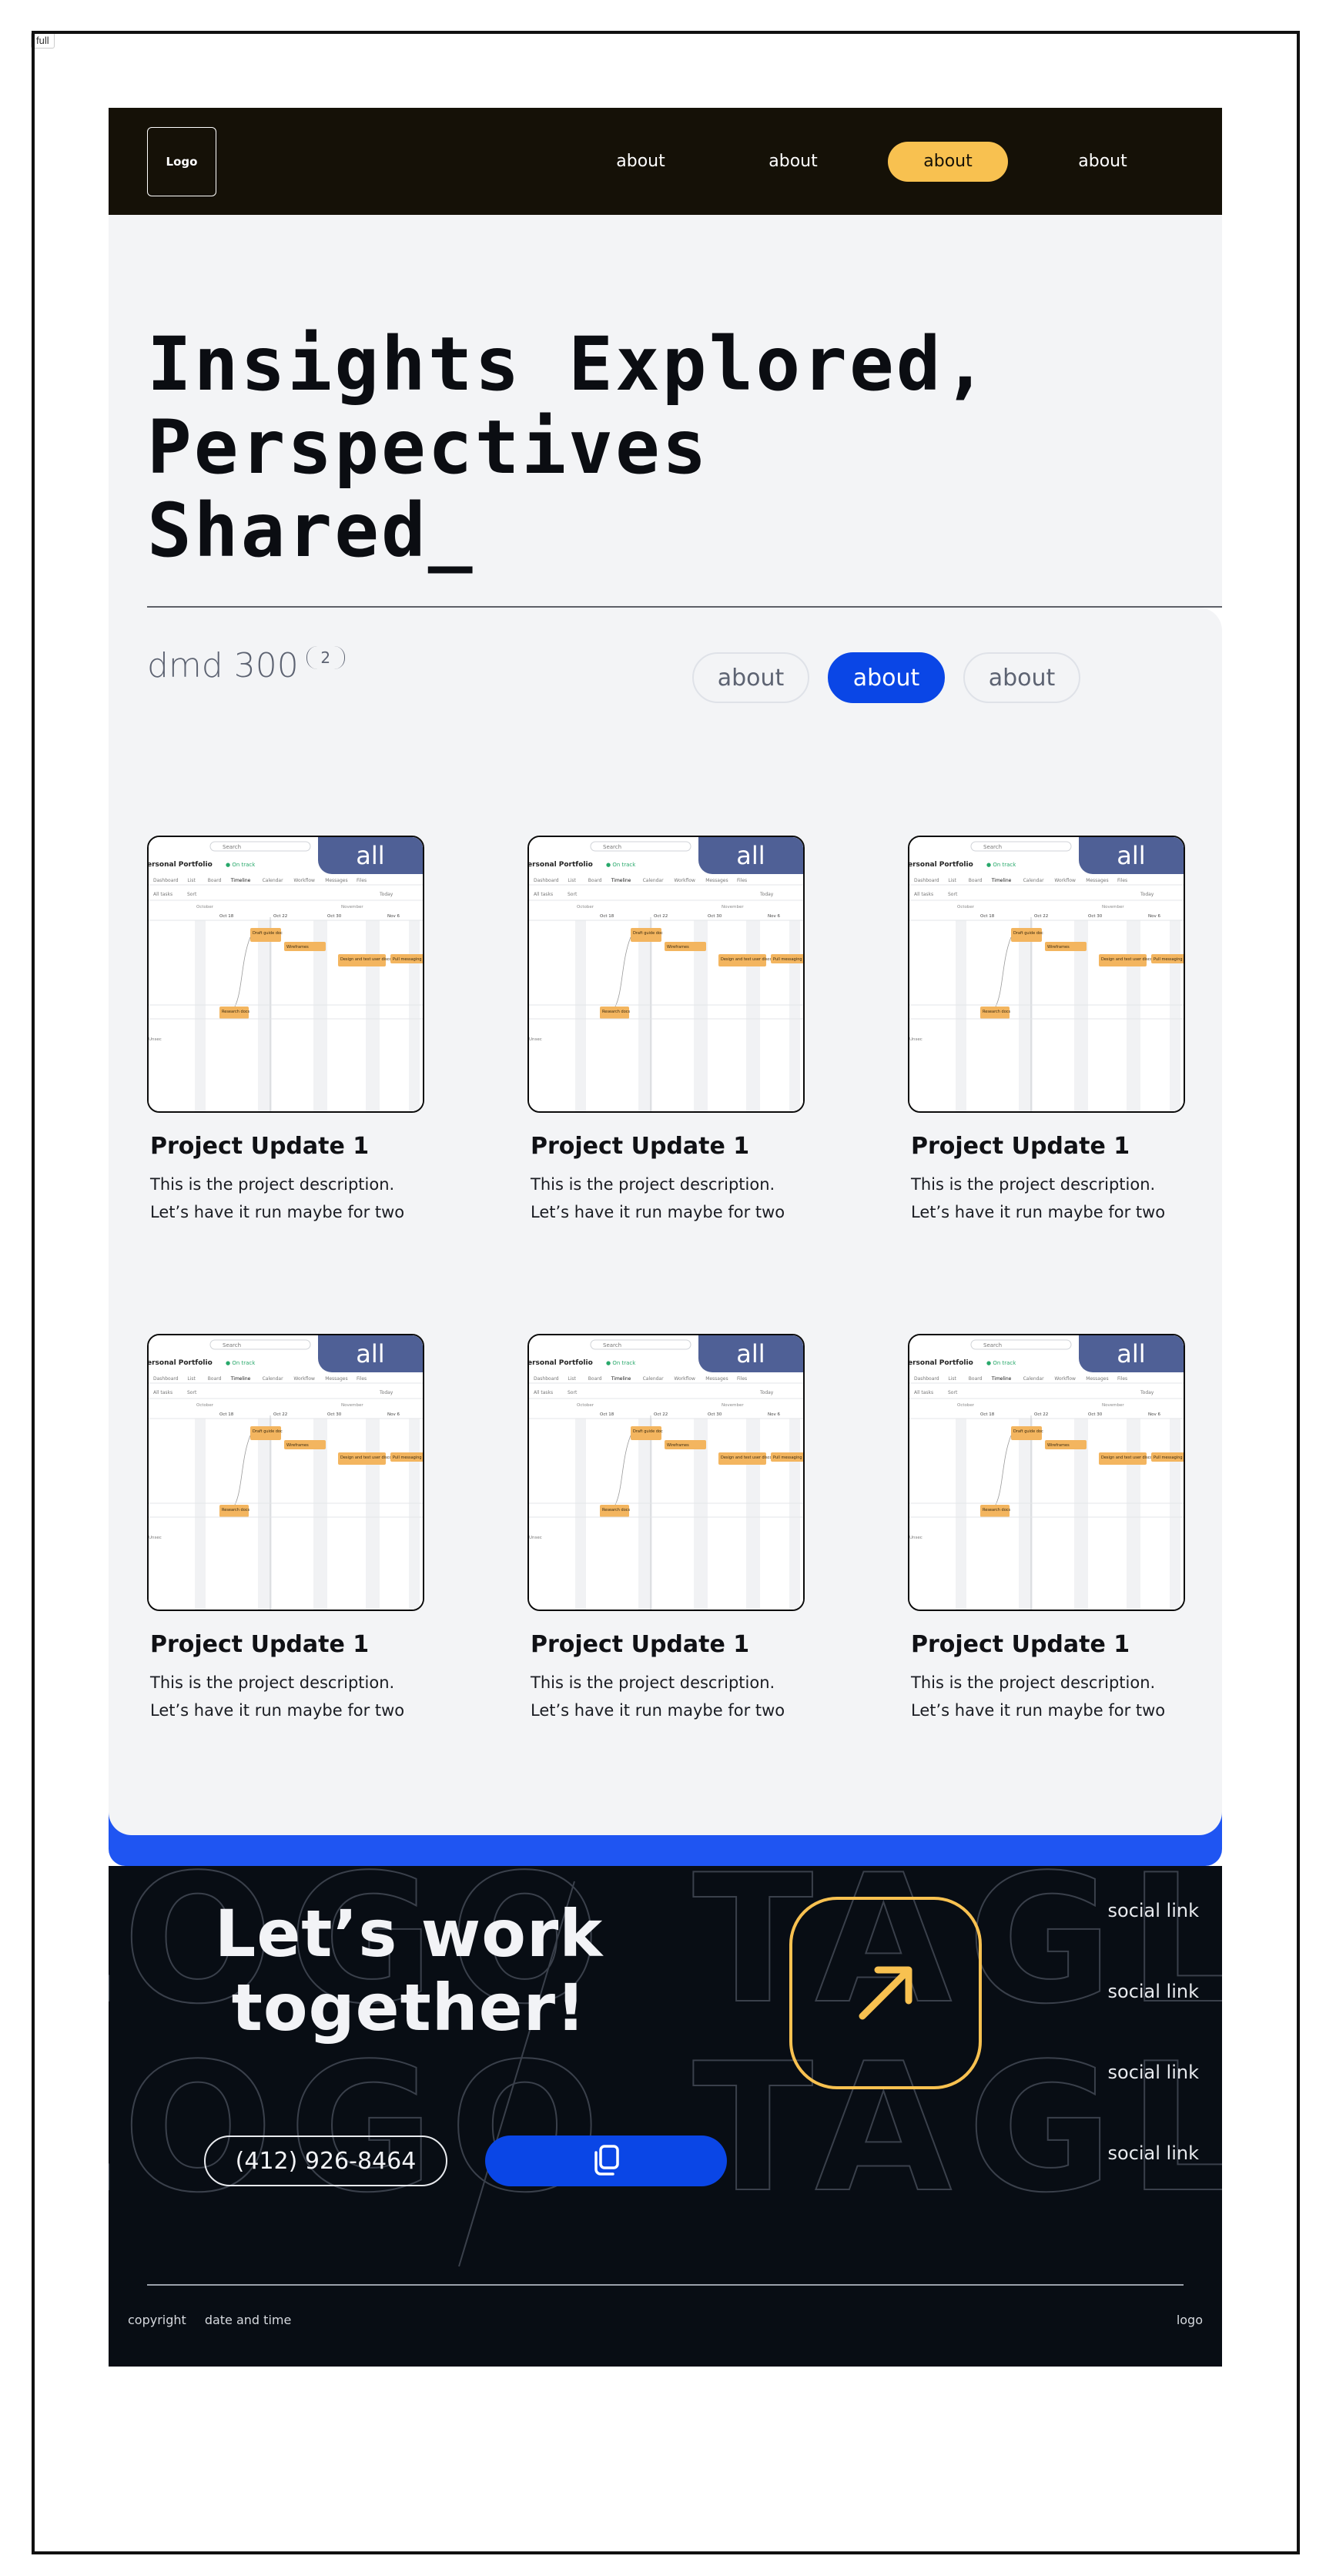 This screenshot has width=1326, height=2576. What do you see at coordinates (181, 161) in the screenshot?
I see `logo: Logo` at bounding box center [181, 161].